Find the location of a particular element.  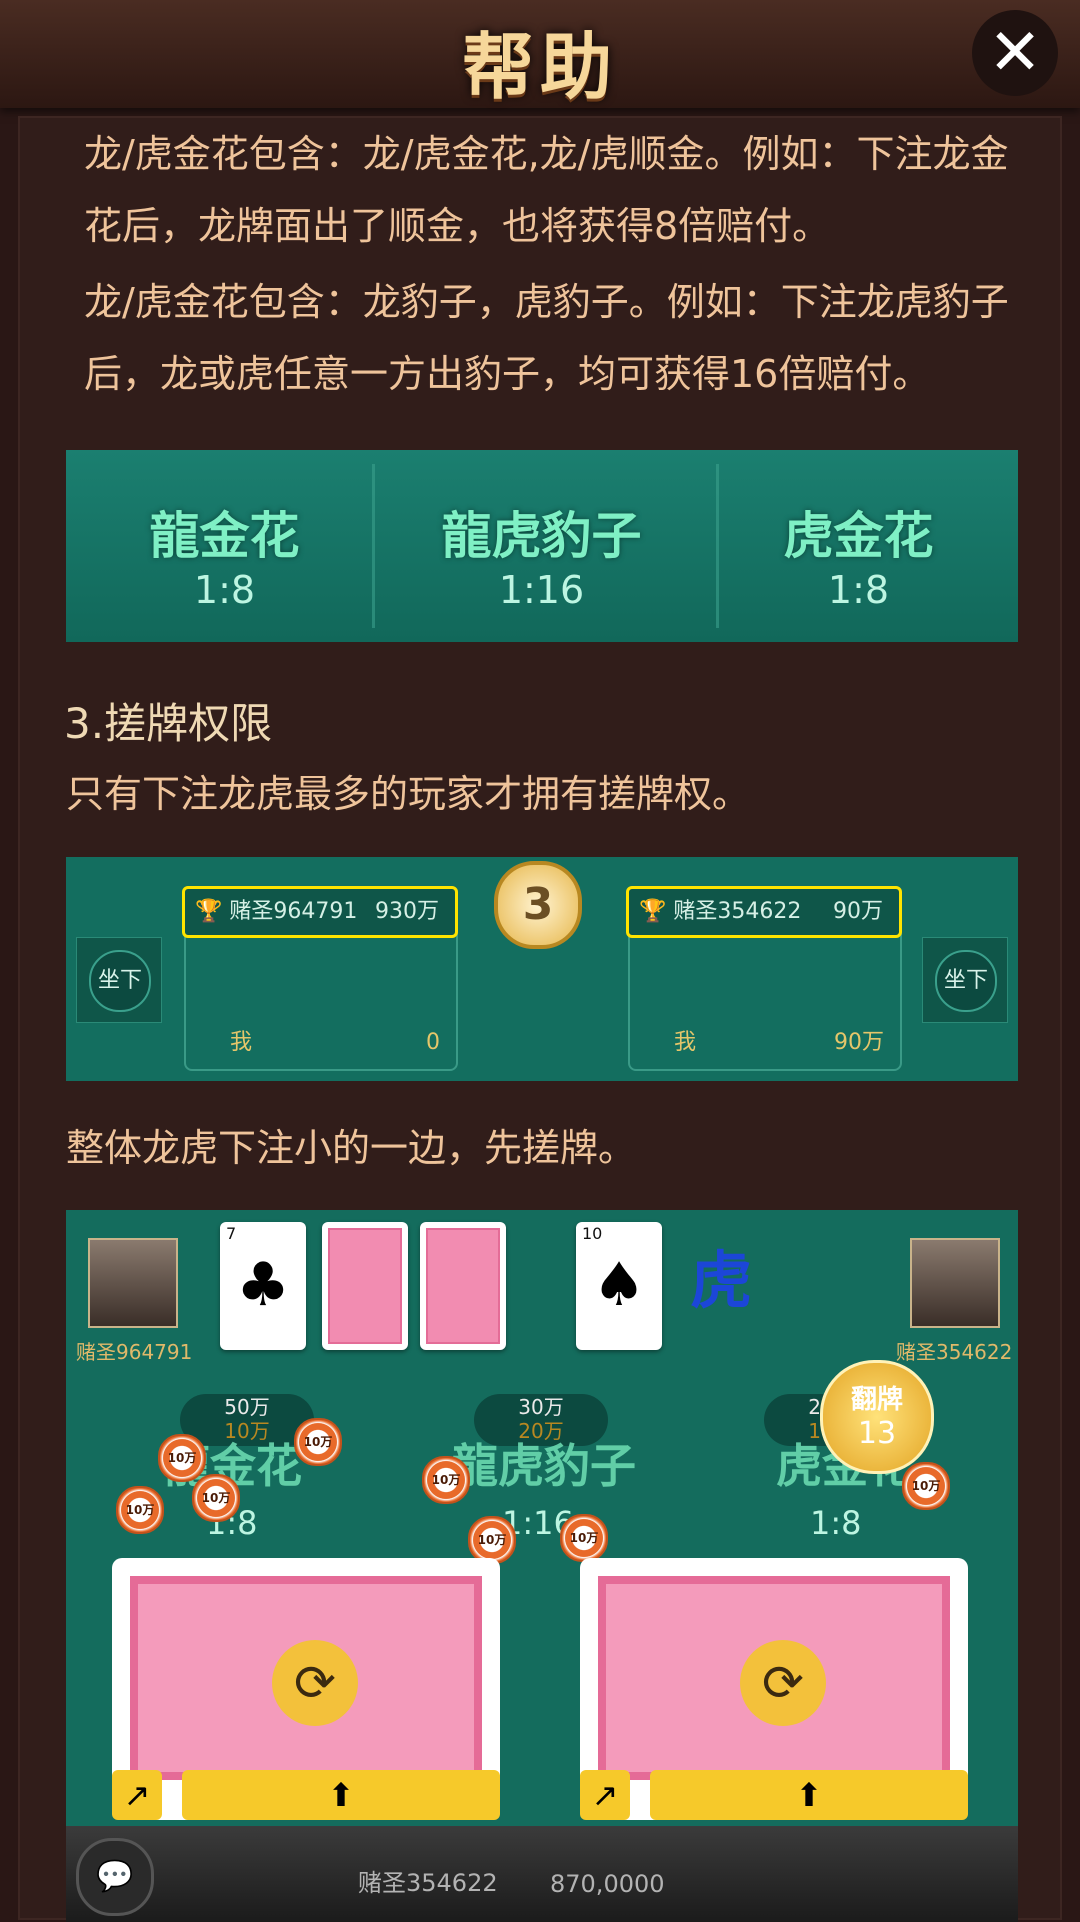

sit-seat-right: 坐下 is located at coordinates (965, 980).